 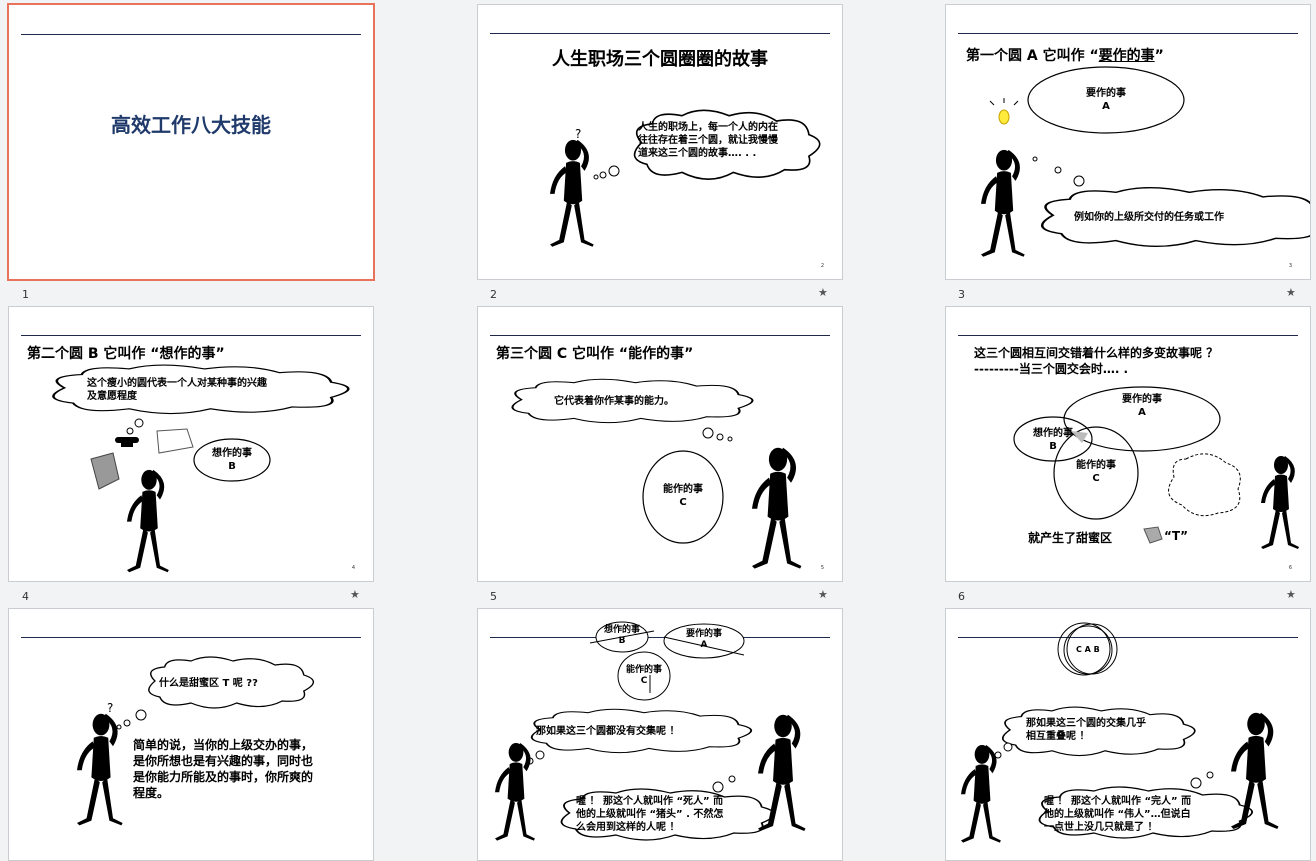 What do you see at coordinates (961, 596) in the screenshot?
I see `slide-number: 6` at bounding box center [961, 596].